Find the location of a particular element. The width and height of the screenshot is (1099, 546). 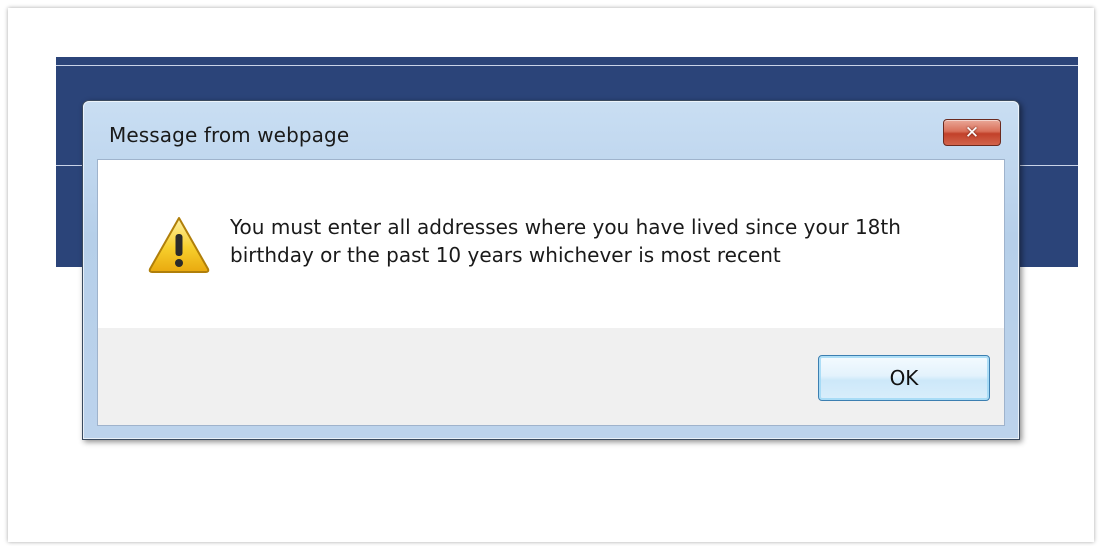

close-button: ✕ is located at coordinates (972, 132).